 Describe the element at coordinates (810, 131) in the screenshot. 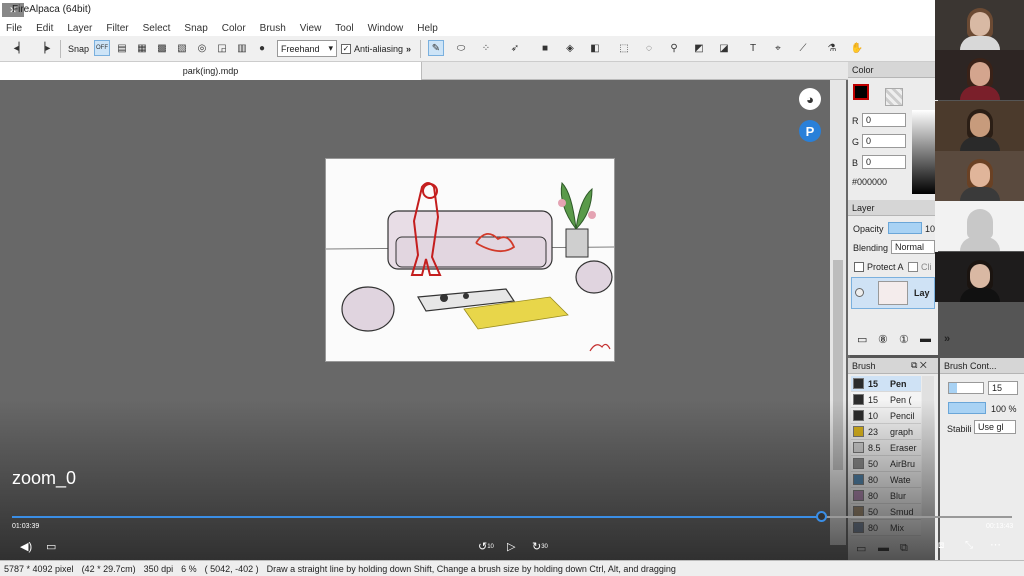

I see `paint-tool-icon: P` at that location.